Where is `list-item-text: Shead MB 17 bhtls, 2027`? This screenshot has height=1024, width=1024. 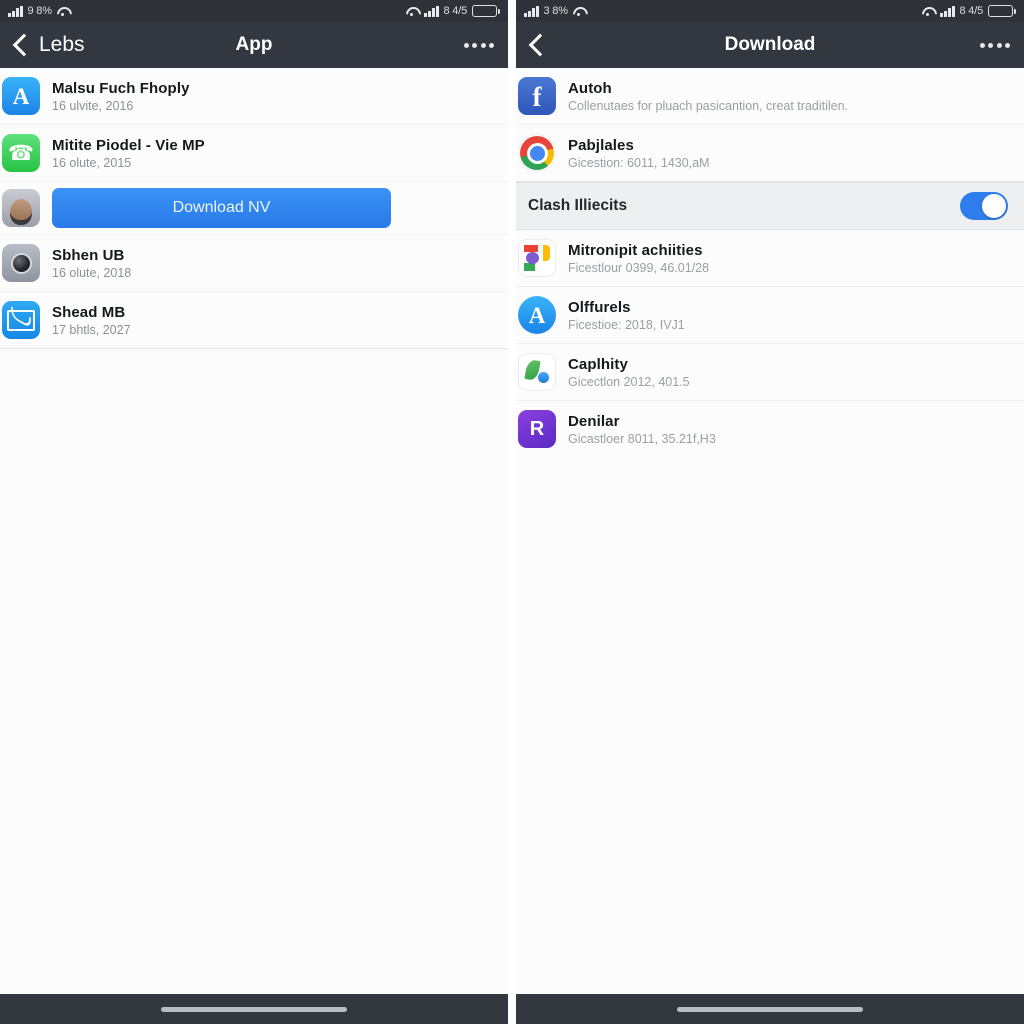
list-item-text: Shead MB 17 bhtls, 2027 is located at coordinates (280, 320).